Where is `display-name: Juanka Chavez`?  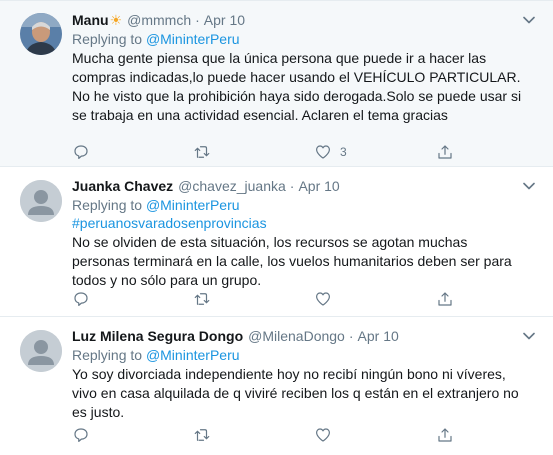
display-name: Juanka Chavez is located at coordinates (122, 186).